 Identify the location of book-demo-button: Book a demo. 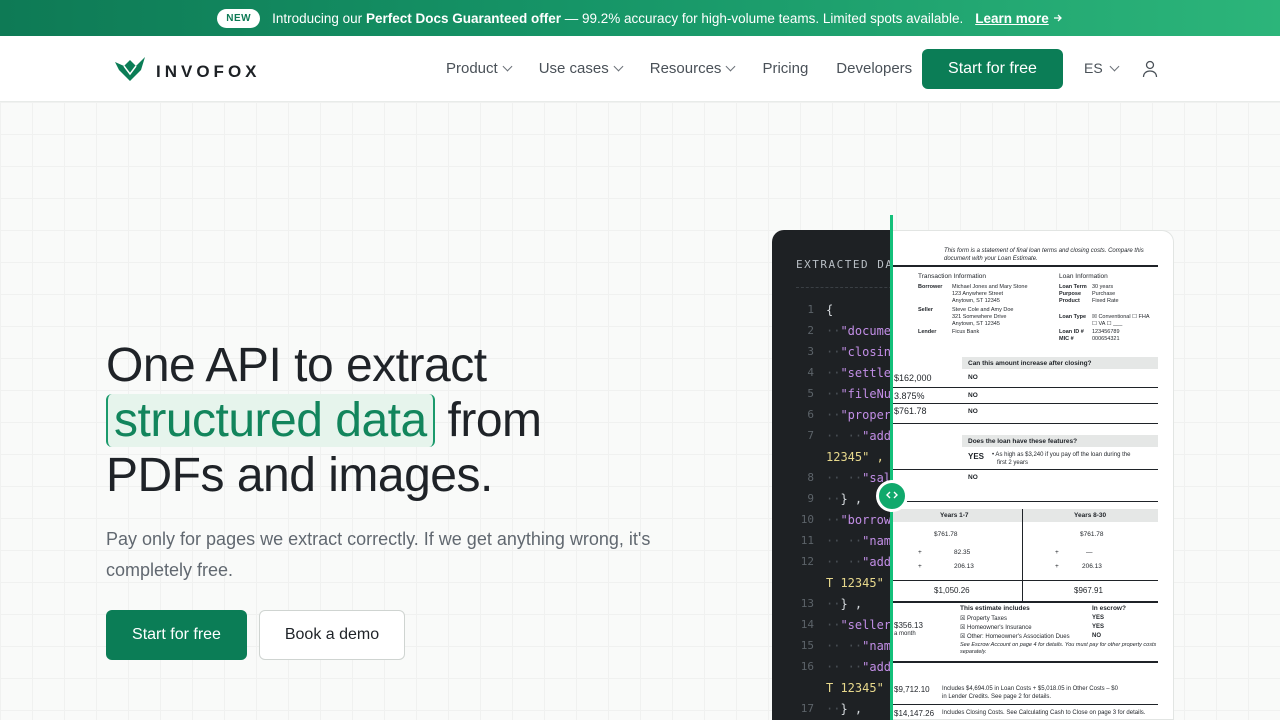
(332, 635).